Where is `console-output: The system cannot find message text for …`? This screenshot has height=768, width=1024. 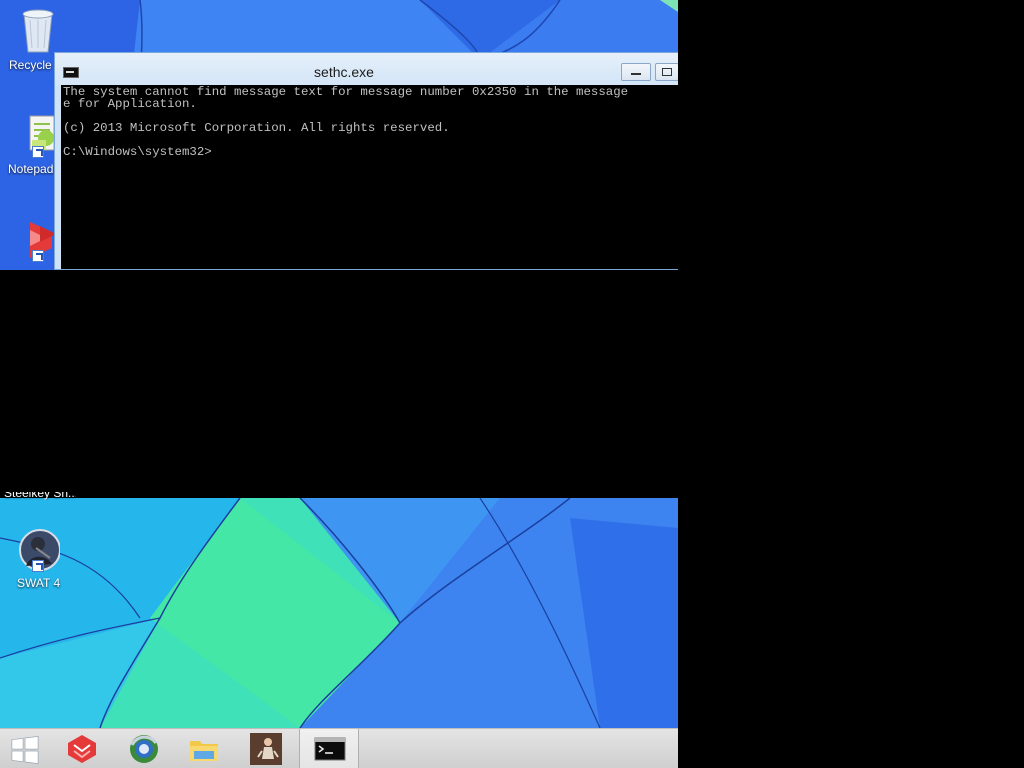
console-output: The system cannot find message text for … is located at coordinates (369, 177).